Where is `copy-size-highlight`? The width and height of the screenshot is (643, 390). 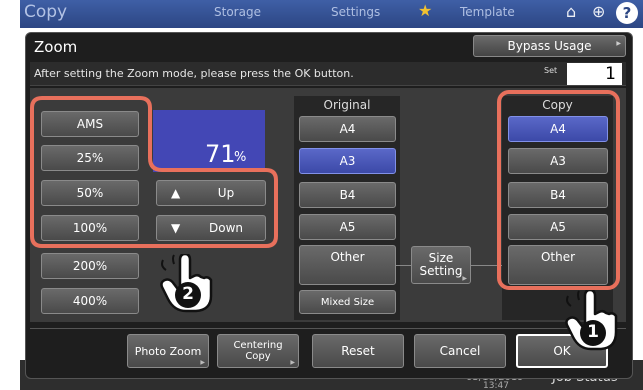
copy-size-highlight is located at coordinates (558, 190).